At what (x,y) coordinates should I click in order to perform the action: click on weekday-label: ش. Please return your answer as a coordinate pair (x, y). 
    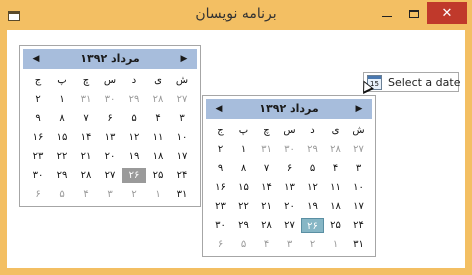
    Looking at the image, I should click on (358, 130).